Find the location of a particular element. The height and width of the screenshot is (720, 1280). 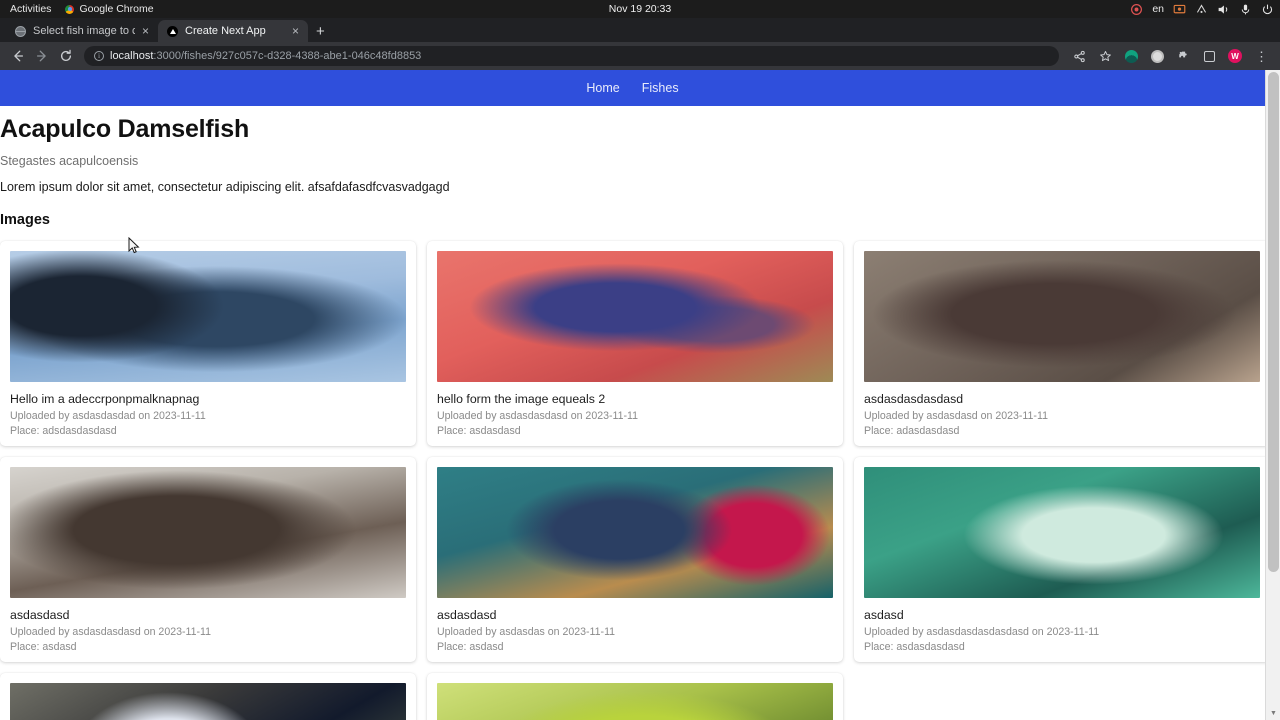

site-navbar: Home Fishes is located at coordinates (632, 88).